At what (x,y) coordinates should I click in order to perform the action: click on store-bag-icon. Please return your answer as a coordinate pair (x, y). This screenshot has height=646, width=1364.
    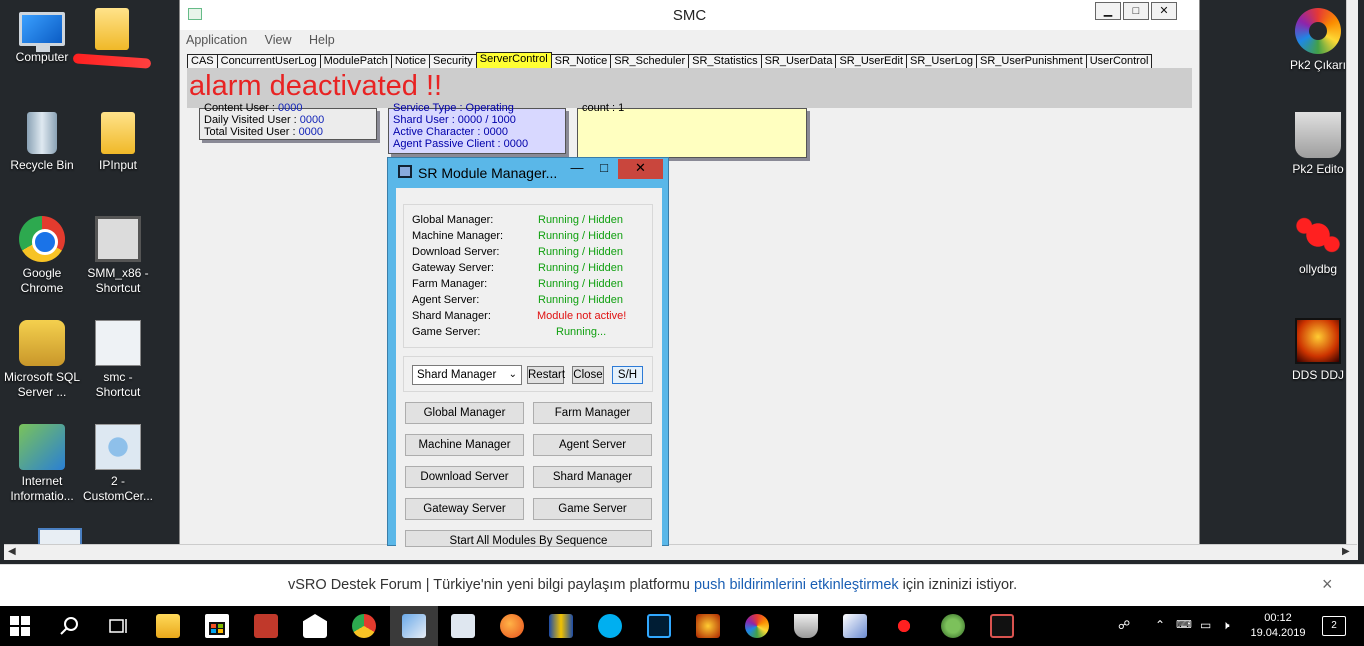
    Looking at the image, I should click on (217, 628).